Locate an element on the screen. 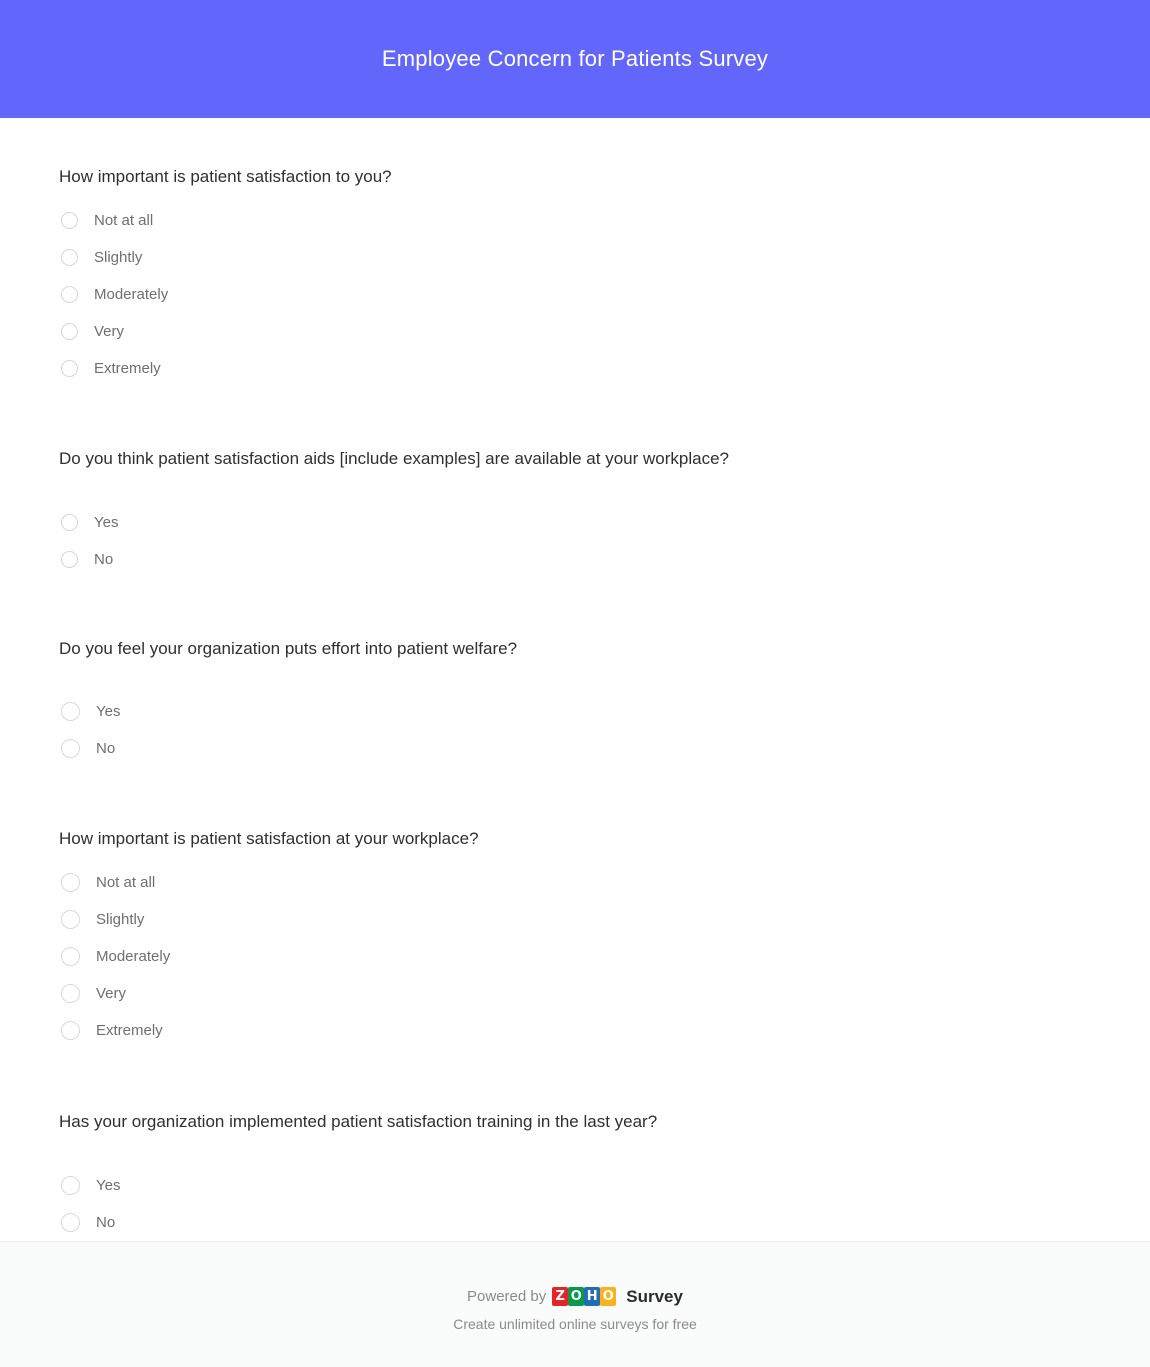 This screenshot has width=1150, height=1367. zoho-logo-letter-h: H is located at coordinates (592, 1297).